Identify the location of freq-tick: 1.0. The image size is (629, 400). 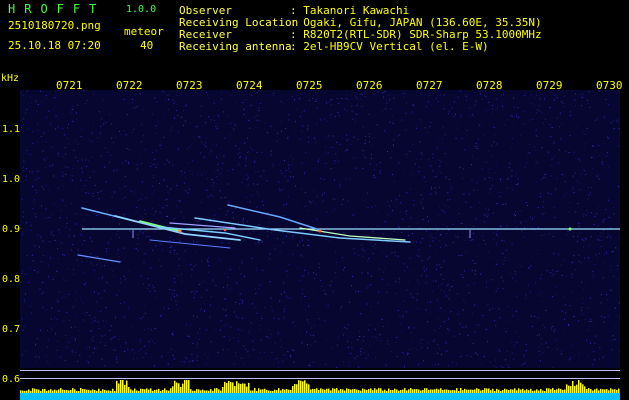
(11, 179).